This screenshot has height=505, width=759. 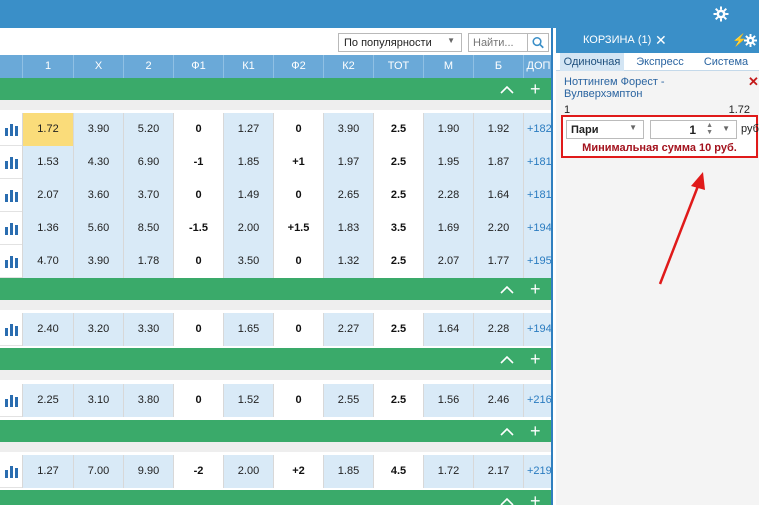 I want to click on tab-system: Система, so click(x=726, y=62).